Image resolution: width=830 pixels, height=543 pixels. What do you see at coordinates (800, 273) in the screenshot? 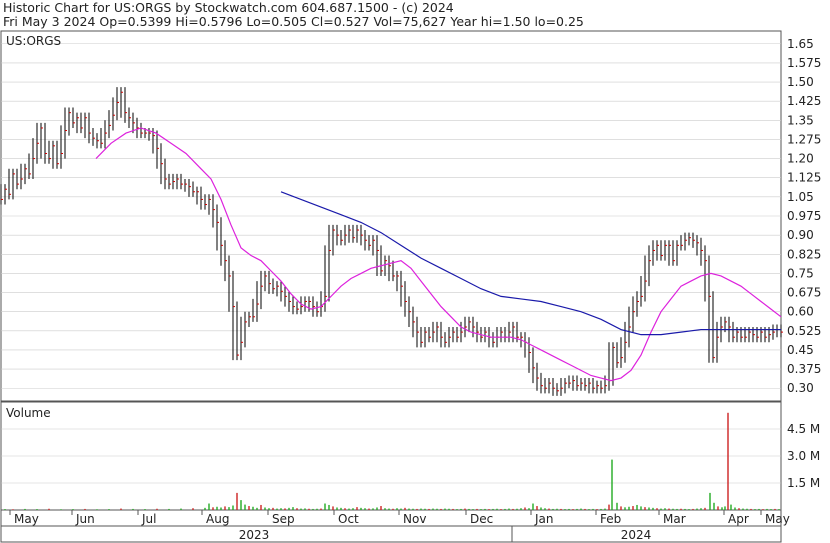
I see `price-tick-label: 0.75` at bounding box center [800, 273].